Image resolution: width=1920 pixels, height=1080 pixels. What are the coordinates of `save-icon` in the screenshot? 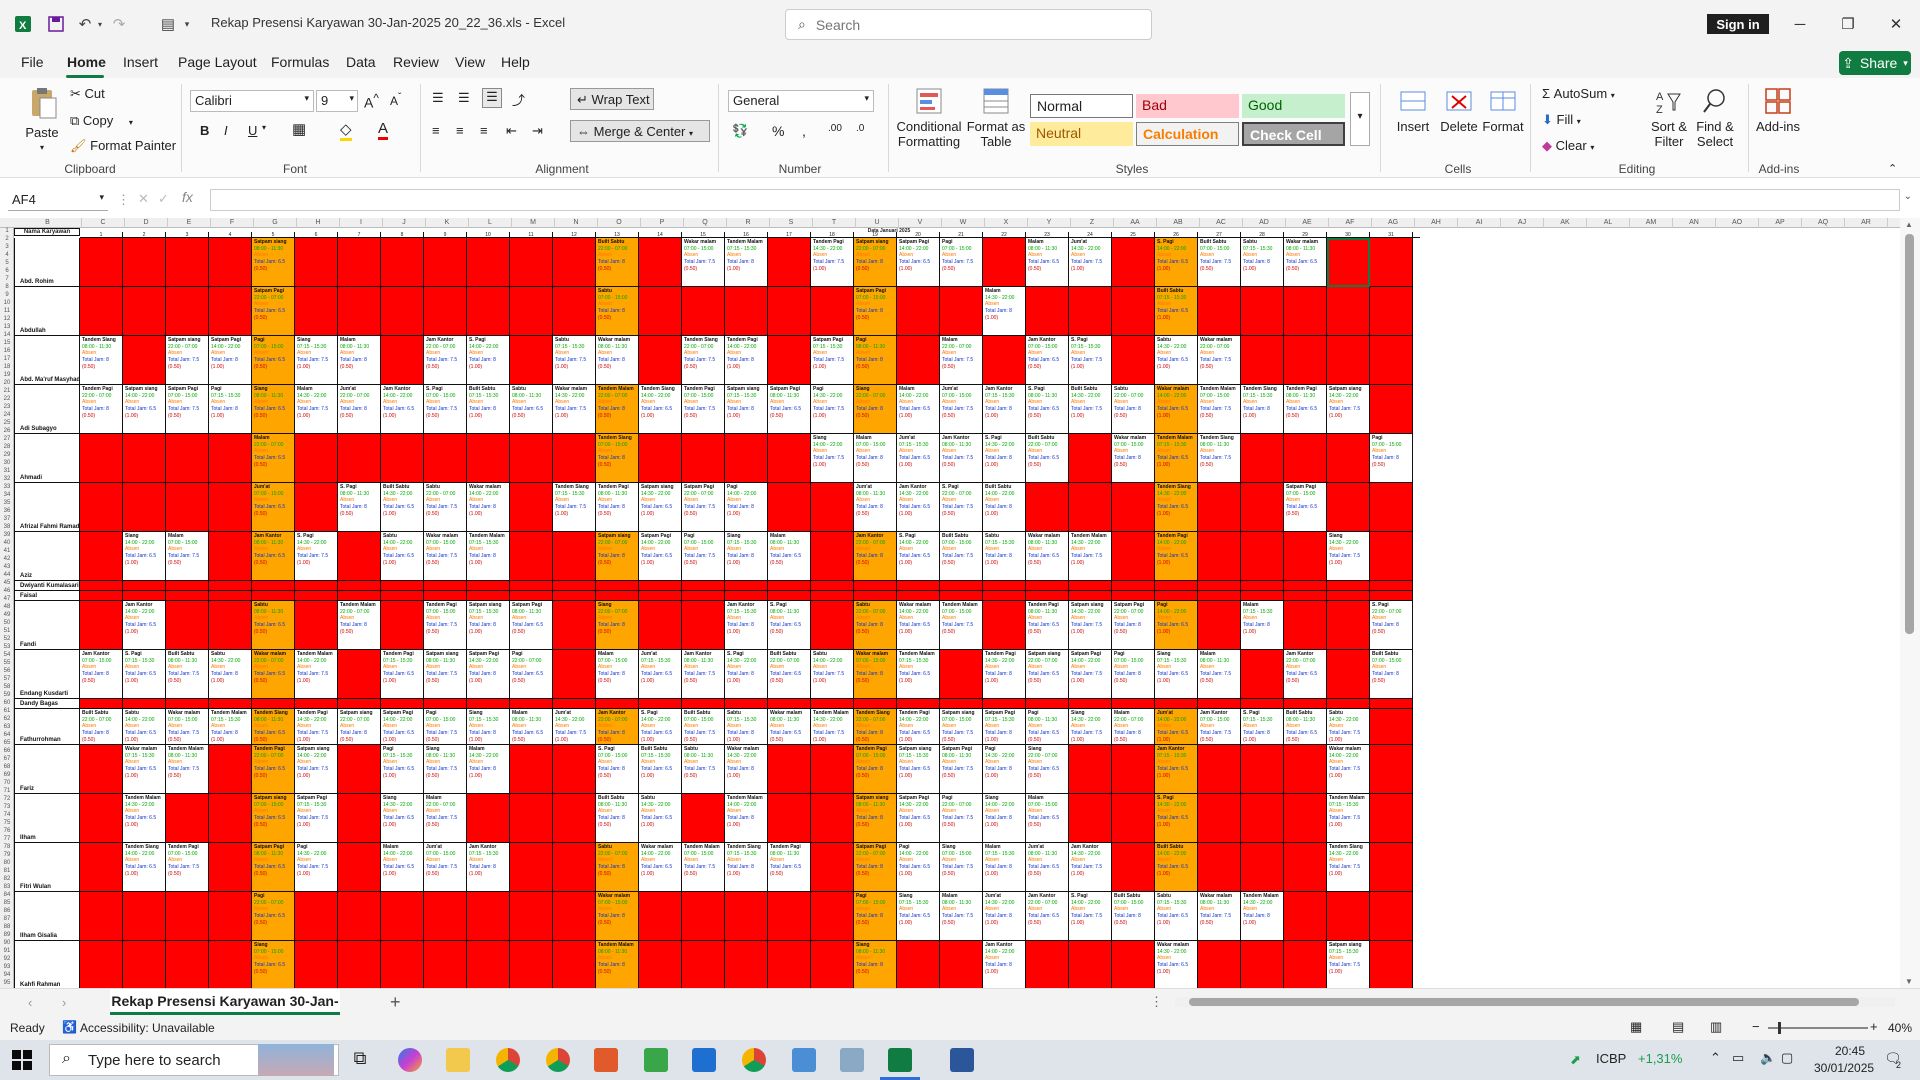 It's located at (56, 24).